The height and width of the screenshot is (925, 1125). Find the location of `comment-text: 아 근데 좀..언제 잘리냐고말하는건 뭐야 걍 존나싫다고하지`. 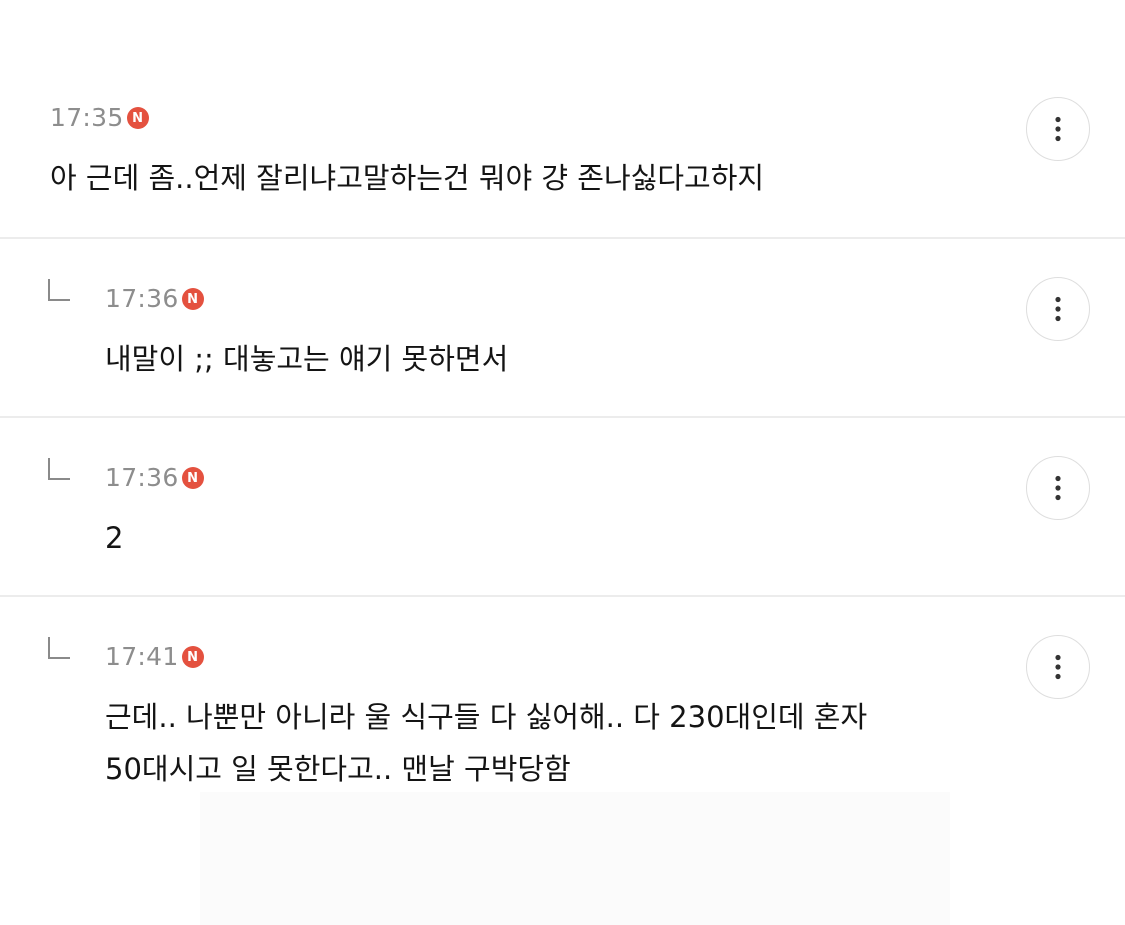

comment-text: 아 근데 좀..언제 잘리냐고말하는건 뭐야 걍 존나싫다고하지 is located at coordinates (407, 178).